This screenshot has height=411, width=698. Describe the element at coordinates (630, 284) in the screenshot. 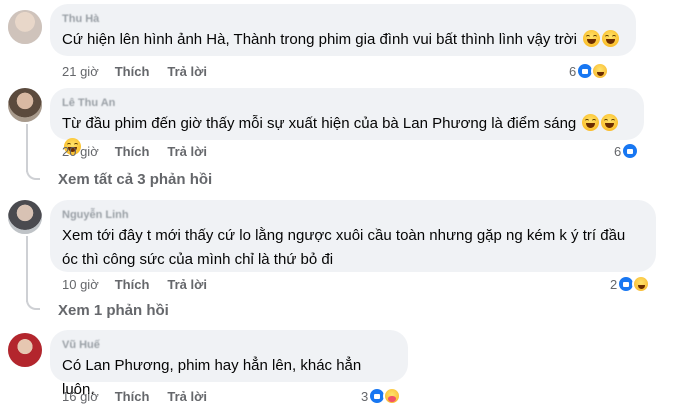

I see `reaction-summary: 2` at that location.